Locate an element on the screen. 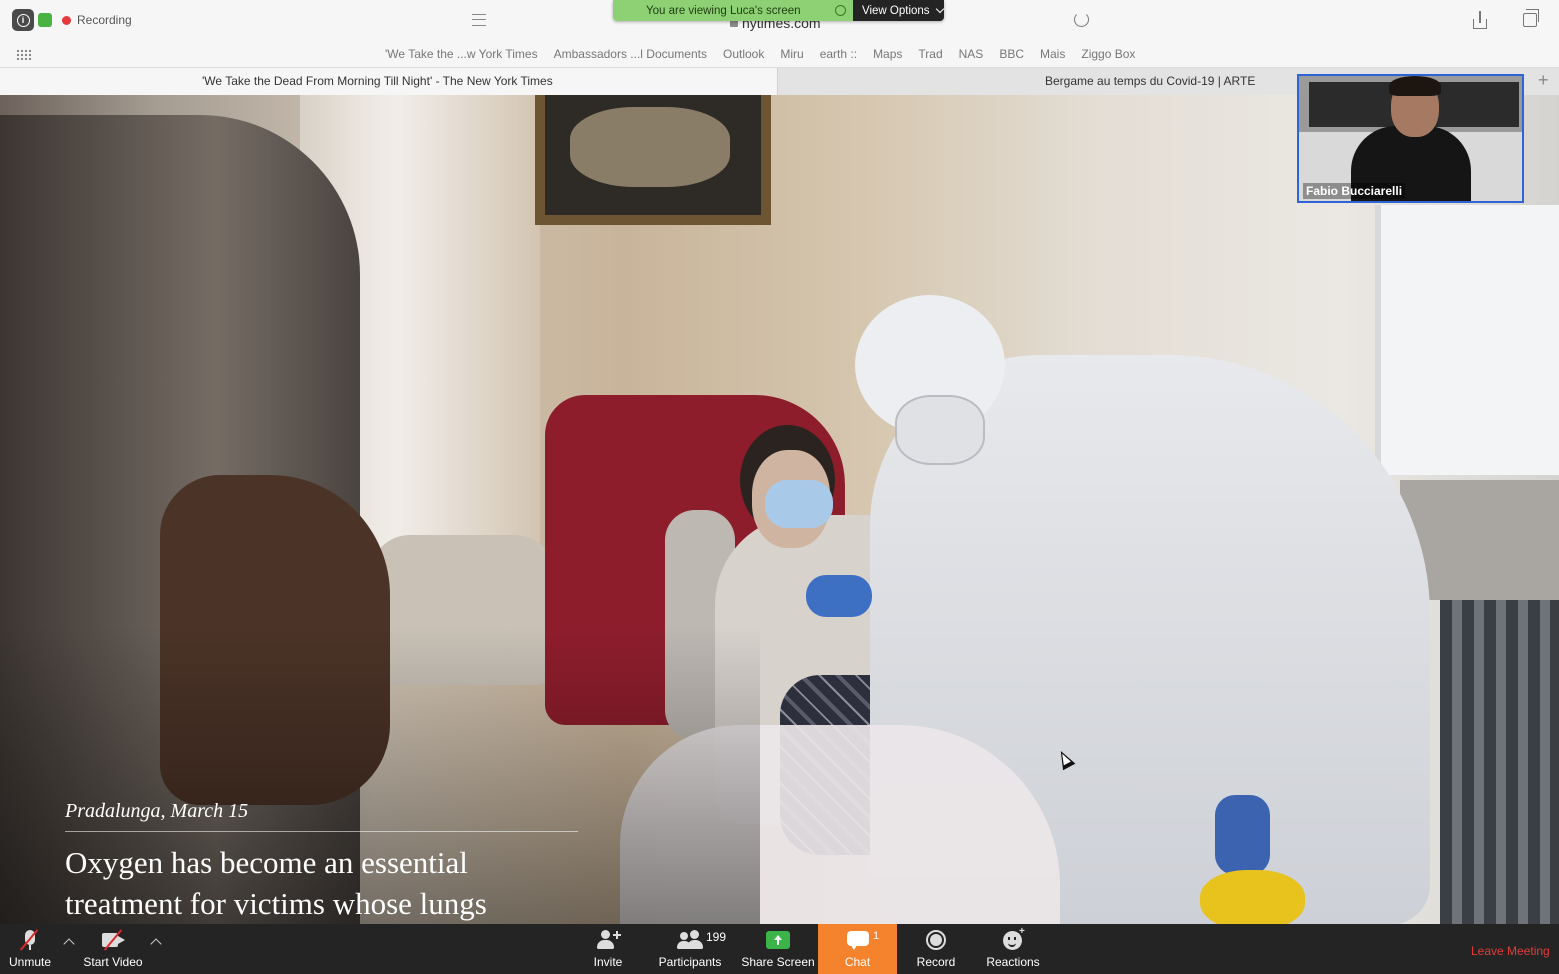 Image resolution: width=1559 pixels, height=974 pixels. video-off-icon is located at coordinates (113, 940).